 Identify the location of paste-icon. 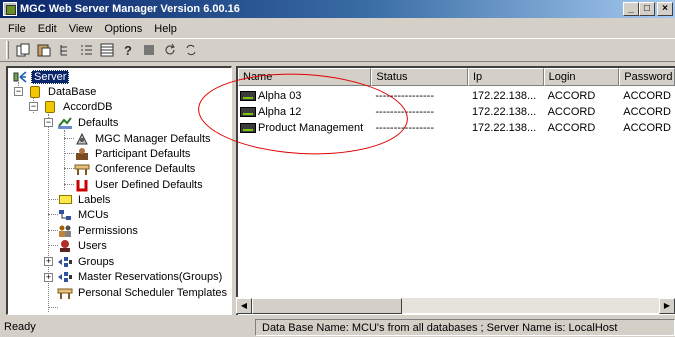
(44, 50).